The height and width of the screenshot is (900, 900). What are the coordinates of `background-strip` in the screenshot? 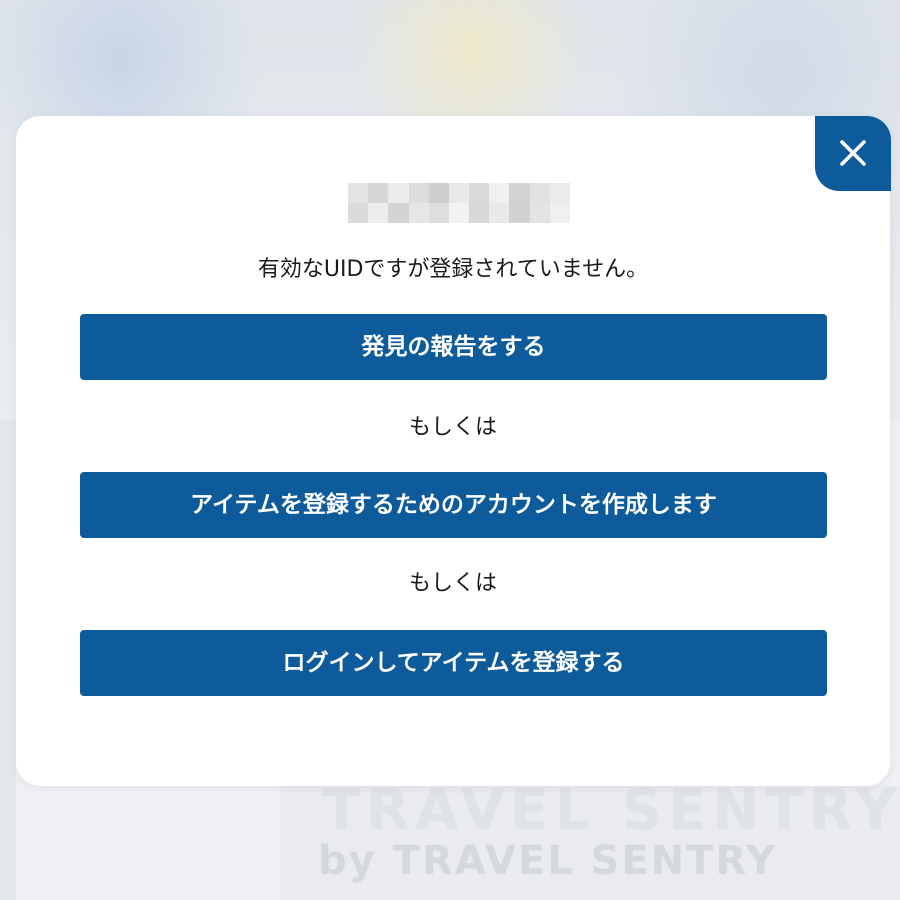 It's located at (8, 660).